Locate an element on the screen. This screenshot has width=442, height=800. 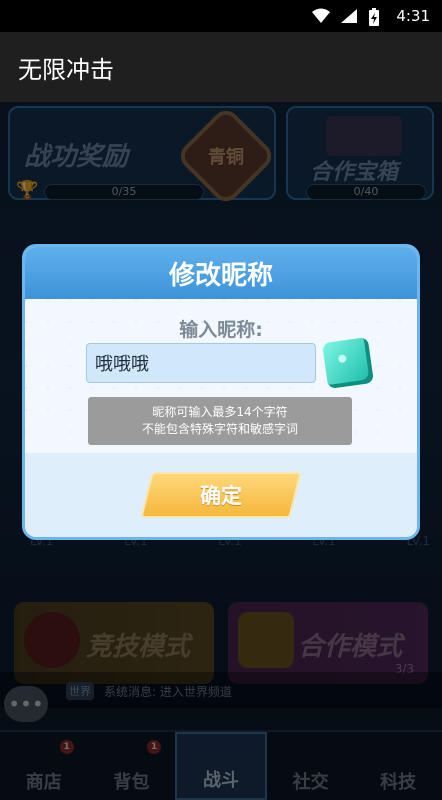
nickname-input is located at coordinates (201, 363).